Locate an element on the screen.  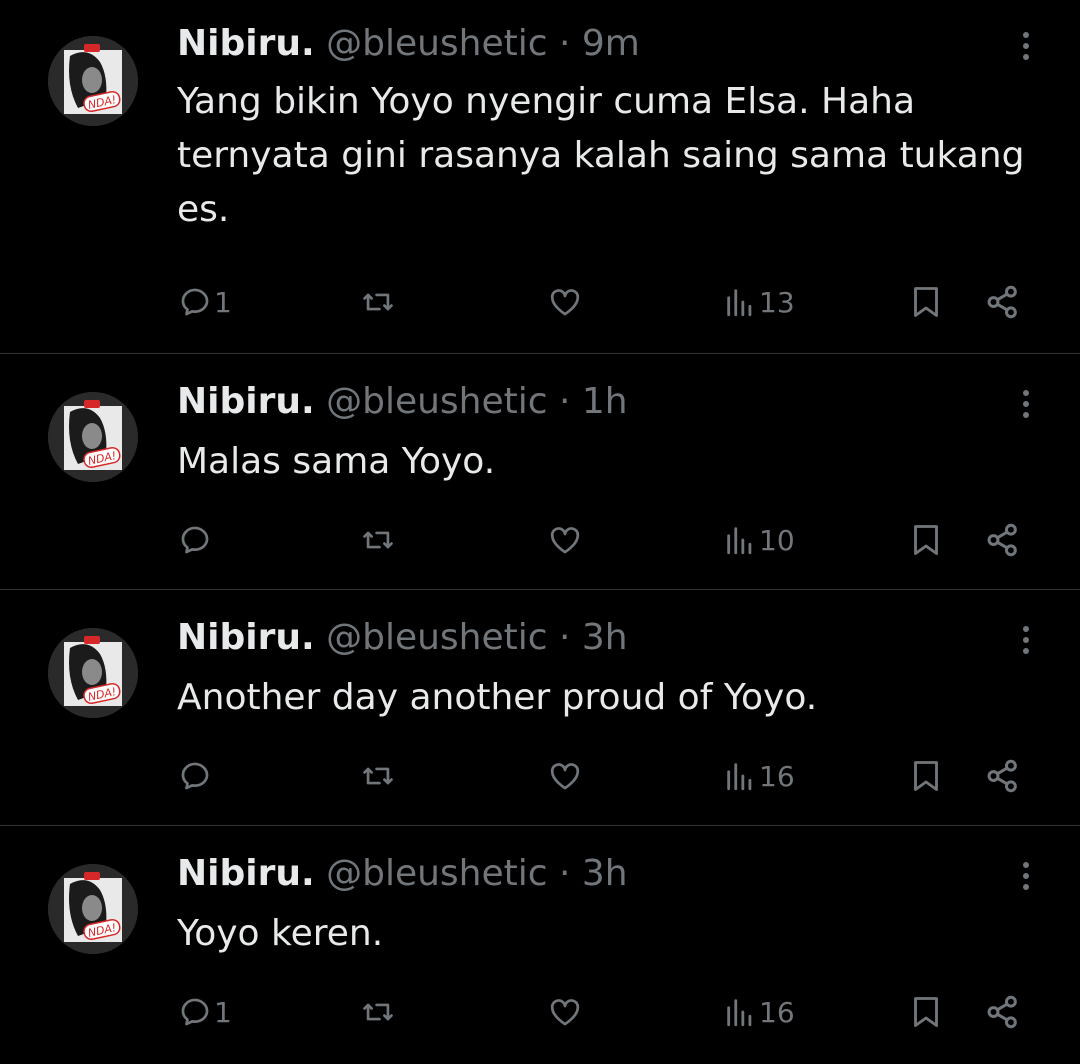
tweet-timestamp: 1h is located at coordinates (605, 401).